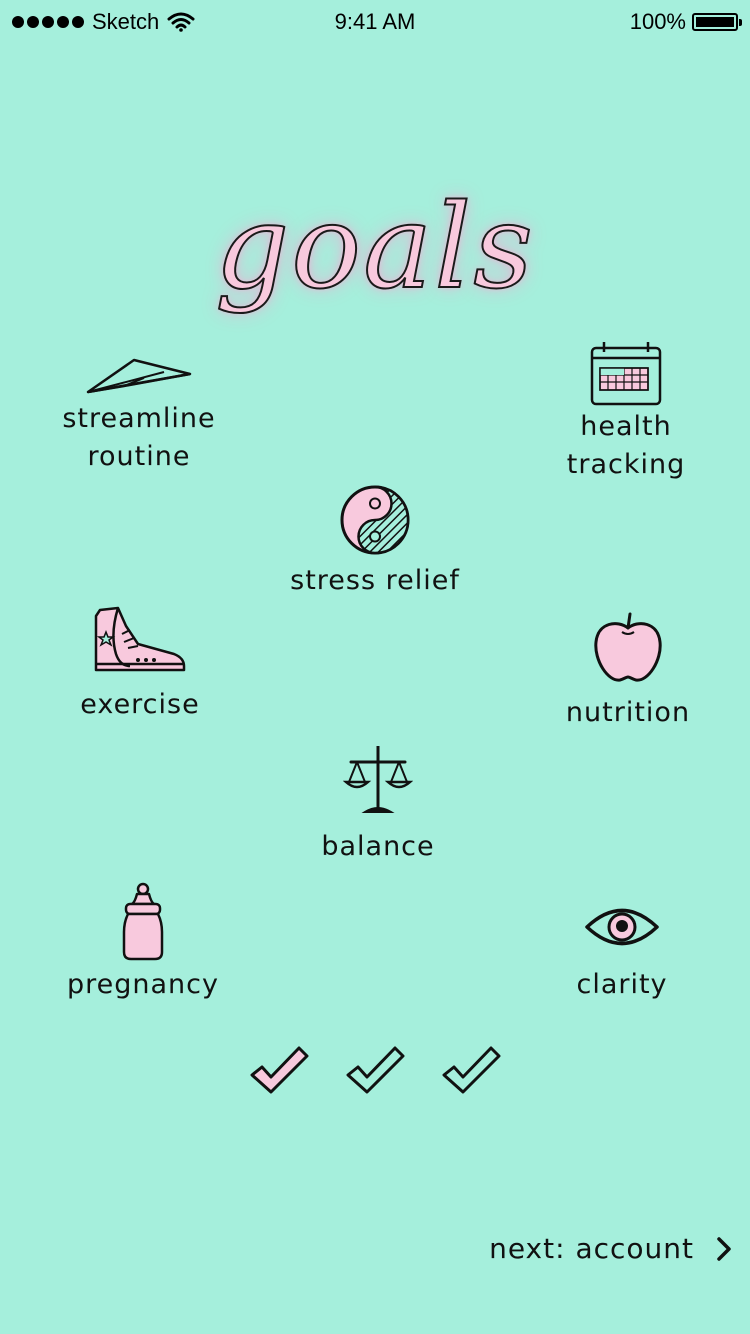 The width and height of the screenshot is (750, 1334). Describe the element at coordinates (139, 437) in the screenshot. I see `goal-label: streamline routine` at that location.